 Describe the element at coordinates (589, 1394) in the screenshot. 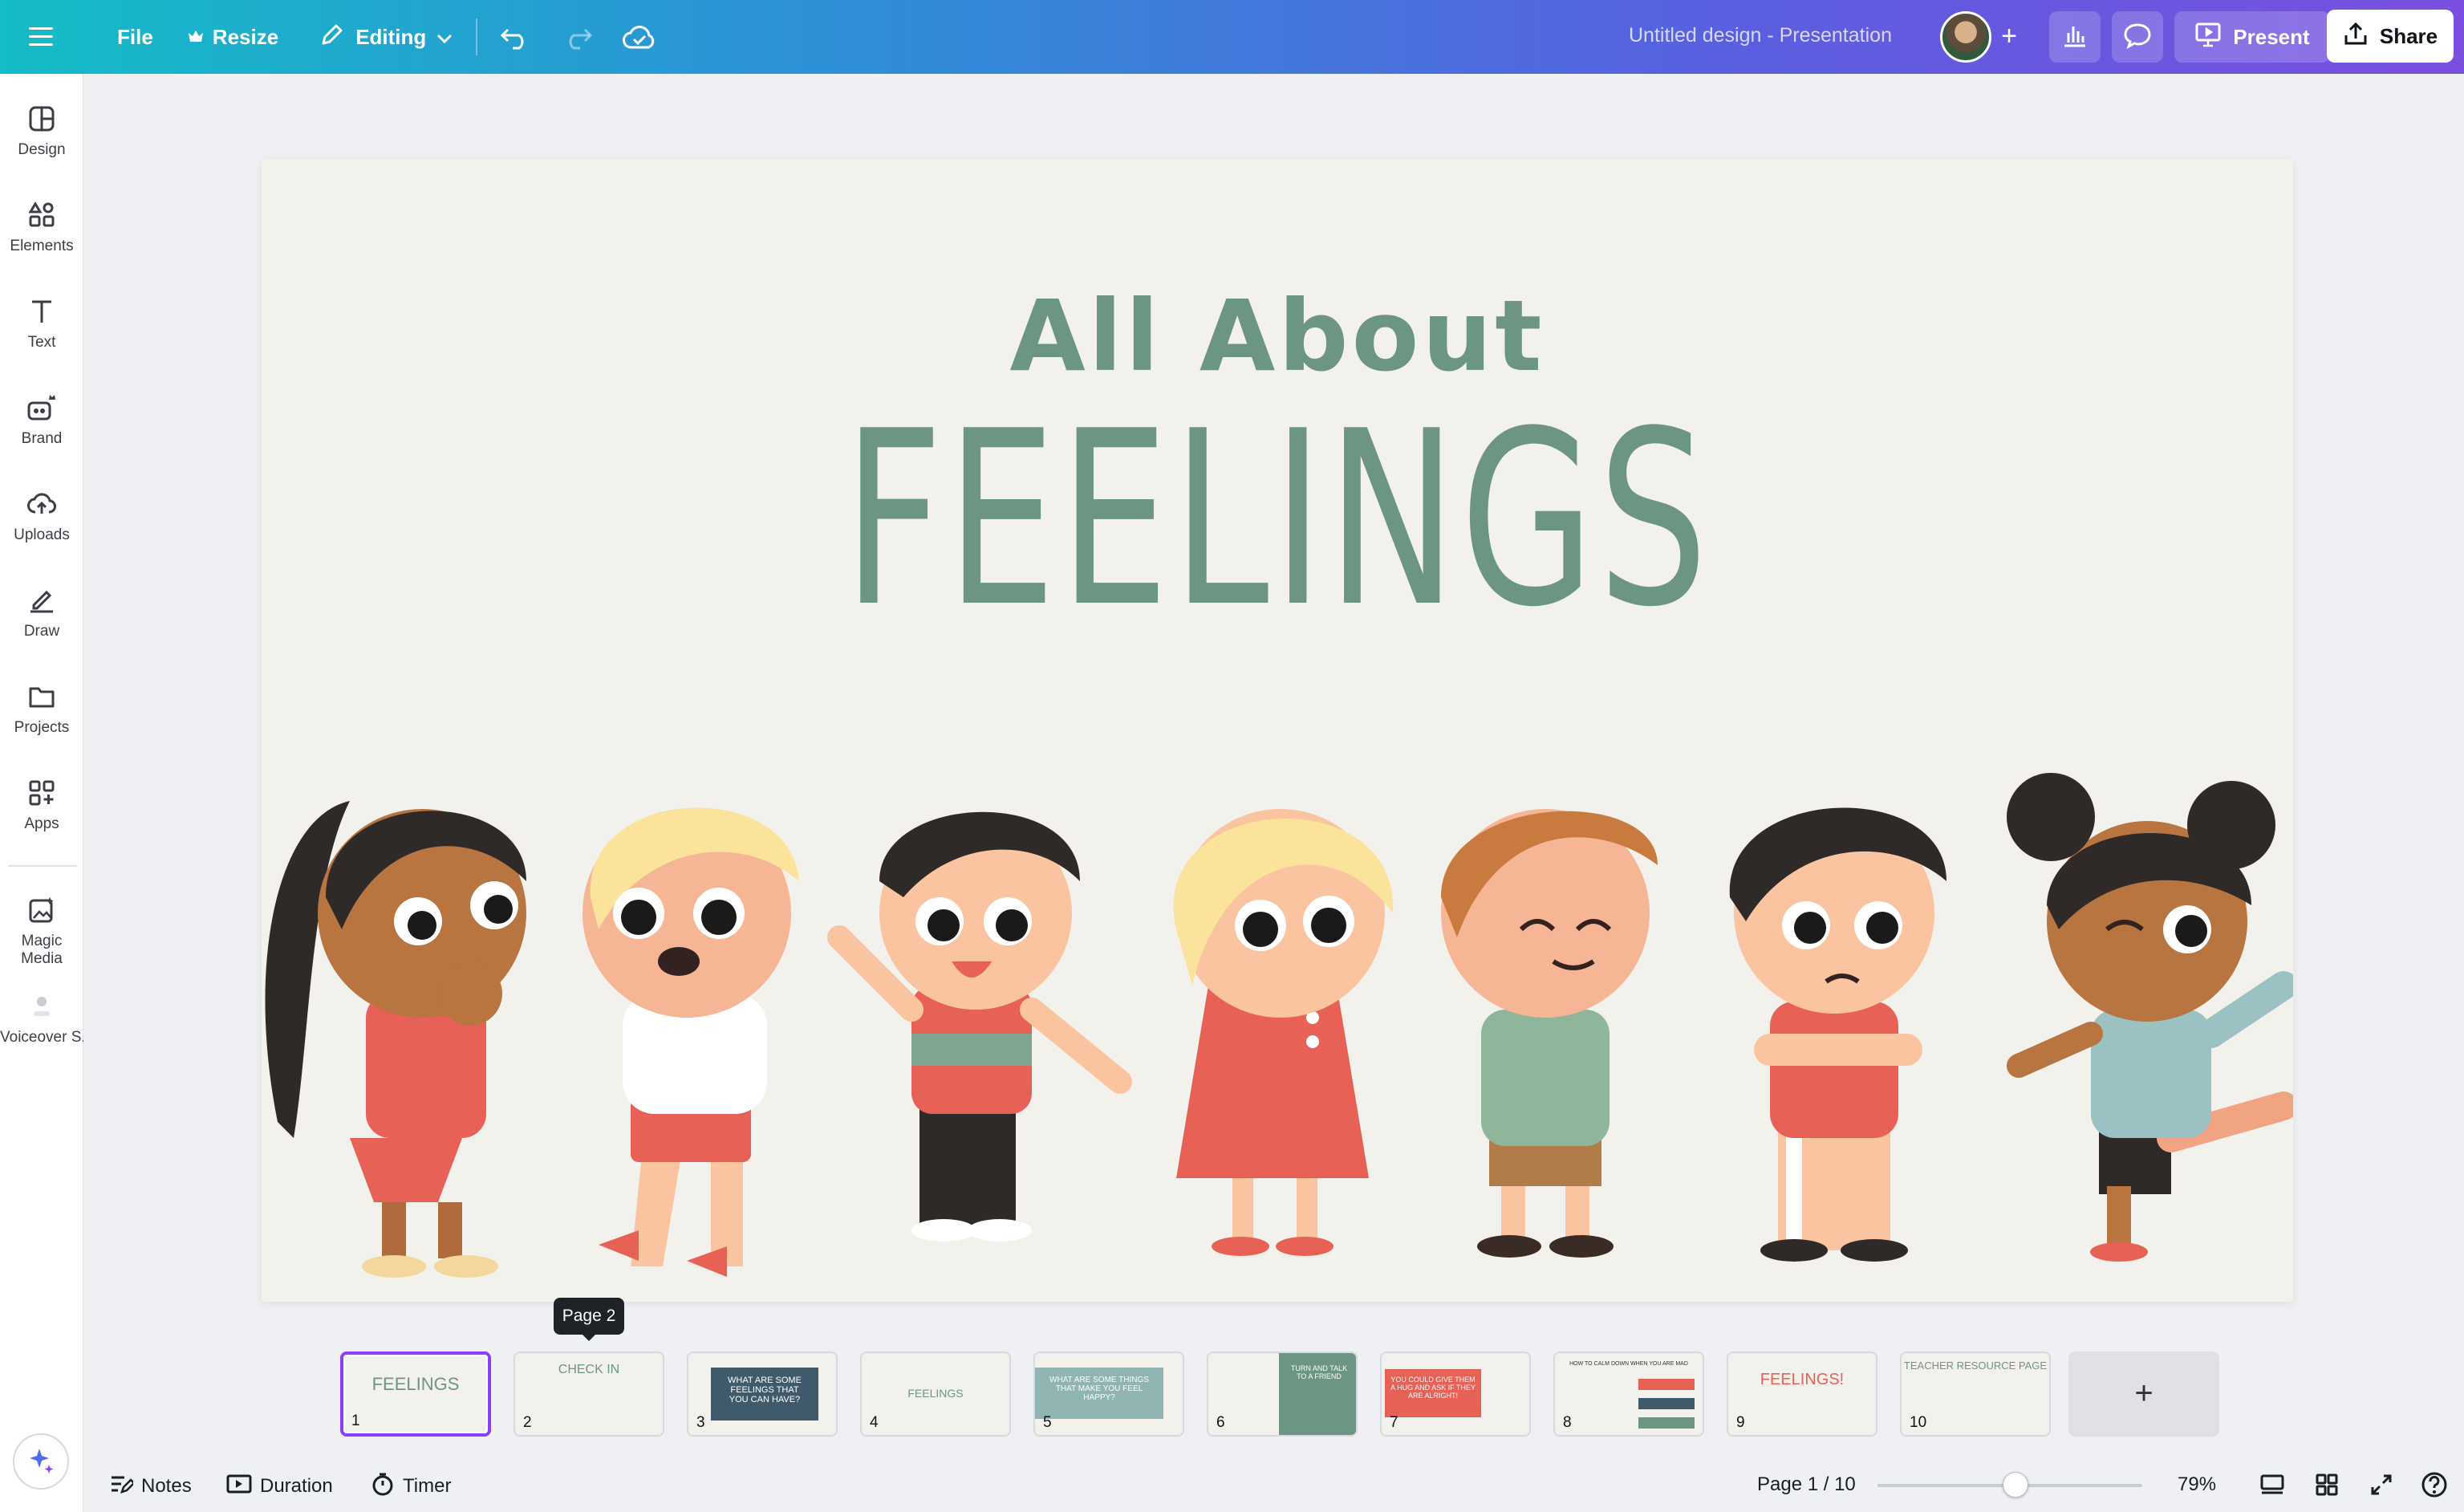

I see `page-thumbnail-2: CHECK IN 2` at that location.